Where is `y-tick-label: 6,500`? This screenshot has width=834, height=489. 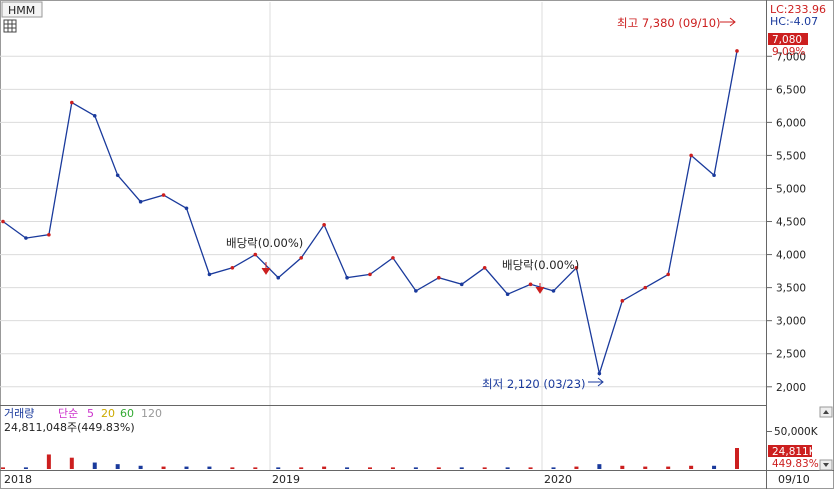
y-tick-label: 6,500 is located at coordinates (791, 90).